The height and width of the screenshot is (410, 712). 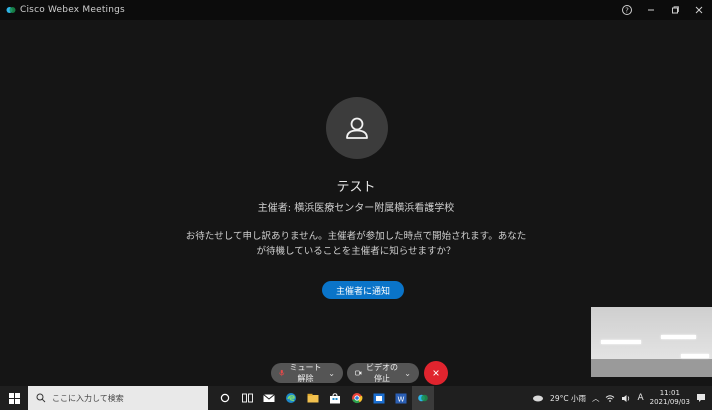 I want to click on windows-taskbar: ここに入力して検索 W 29°C 小雨 ︿ A 11:01 2021/09/03, so click(x=356, y=398).